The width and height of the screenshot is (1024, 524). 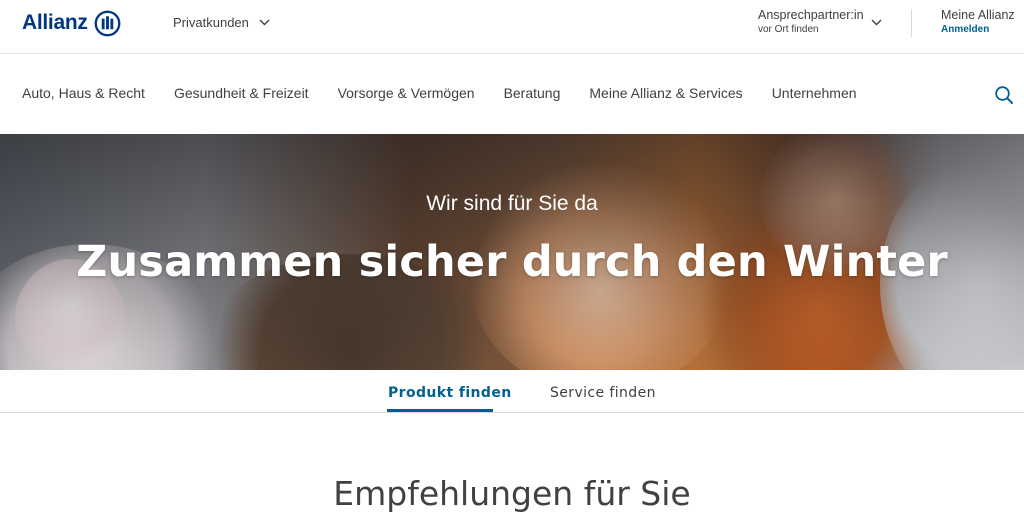 What do you see at coordinates (603, 393) in the screenshot?
I see `tab-service-finden: Service finden` at bounding box center [603, 393].